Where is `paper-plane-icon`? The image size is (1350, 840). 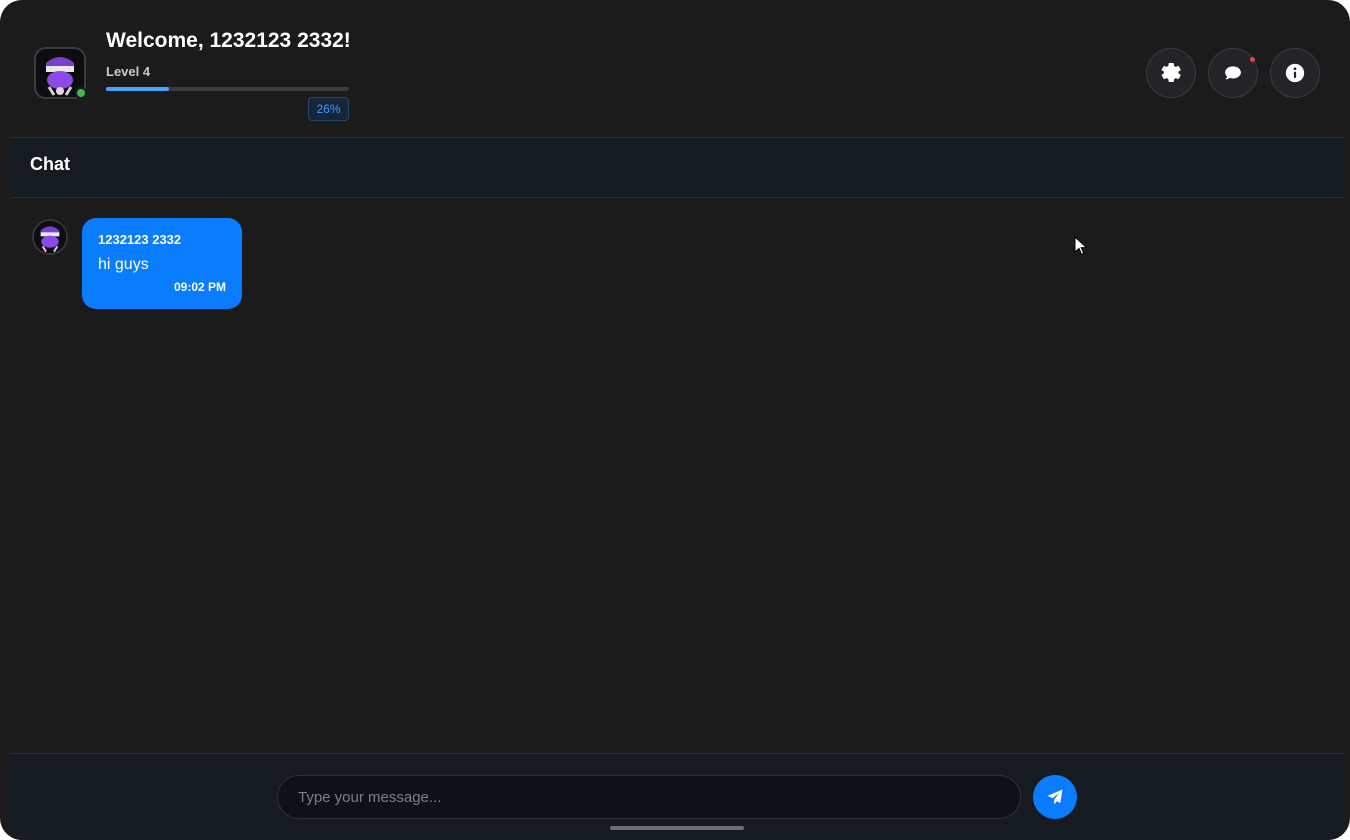
paper-plane-icon is located at coordinates (1055, 797).